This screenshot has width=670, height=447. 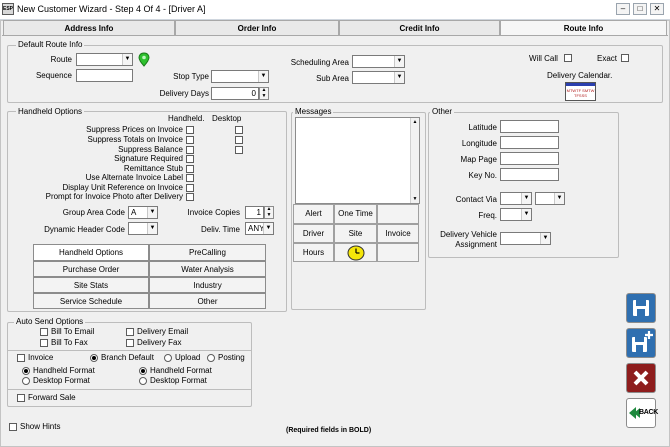 I want to click on show-hints-checkbox, so click(x=13, y=427).